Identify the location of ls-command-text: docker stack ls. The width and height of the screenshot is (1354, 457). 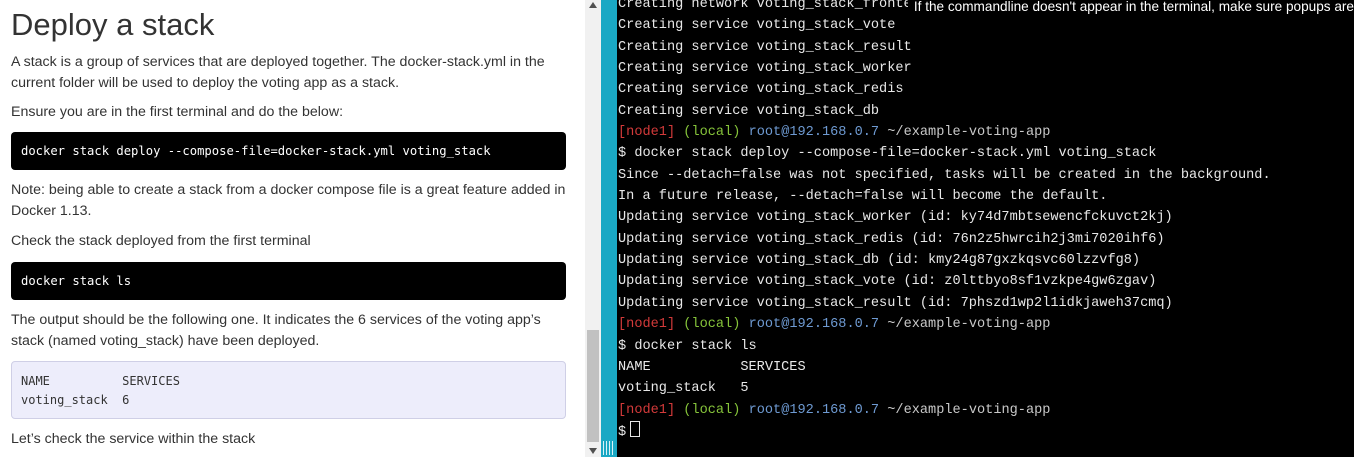
(76, 281).